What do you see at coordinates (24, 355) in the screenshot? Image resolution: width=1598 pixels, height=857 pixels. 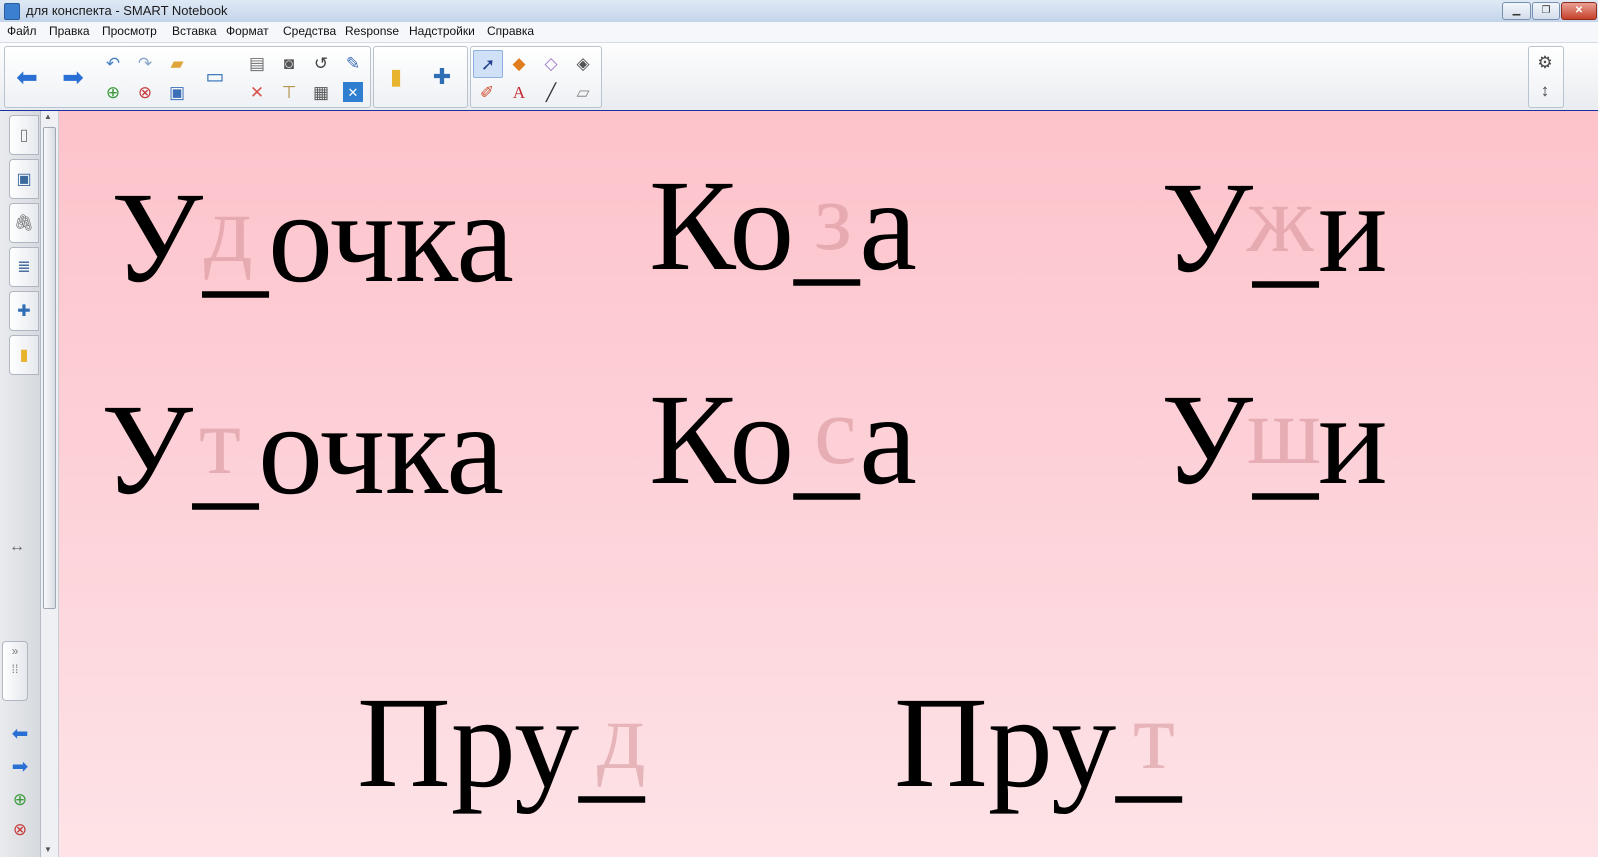 I see `lesson-activity-tab-icon: ▮` at bounding box center [24, 355].